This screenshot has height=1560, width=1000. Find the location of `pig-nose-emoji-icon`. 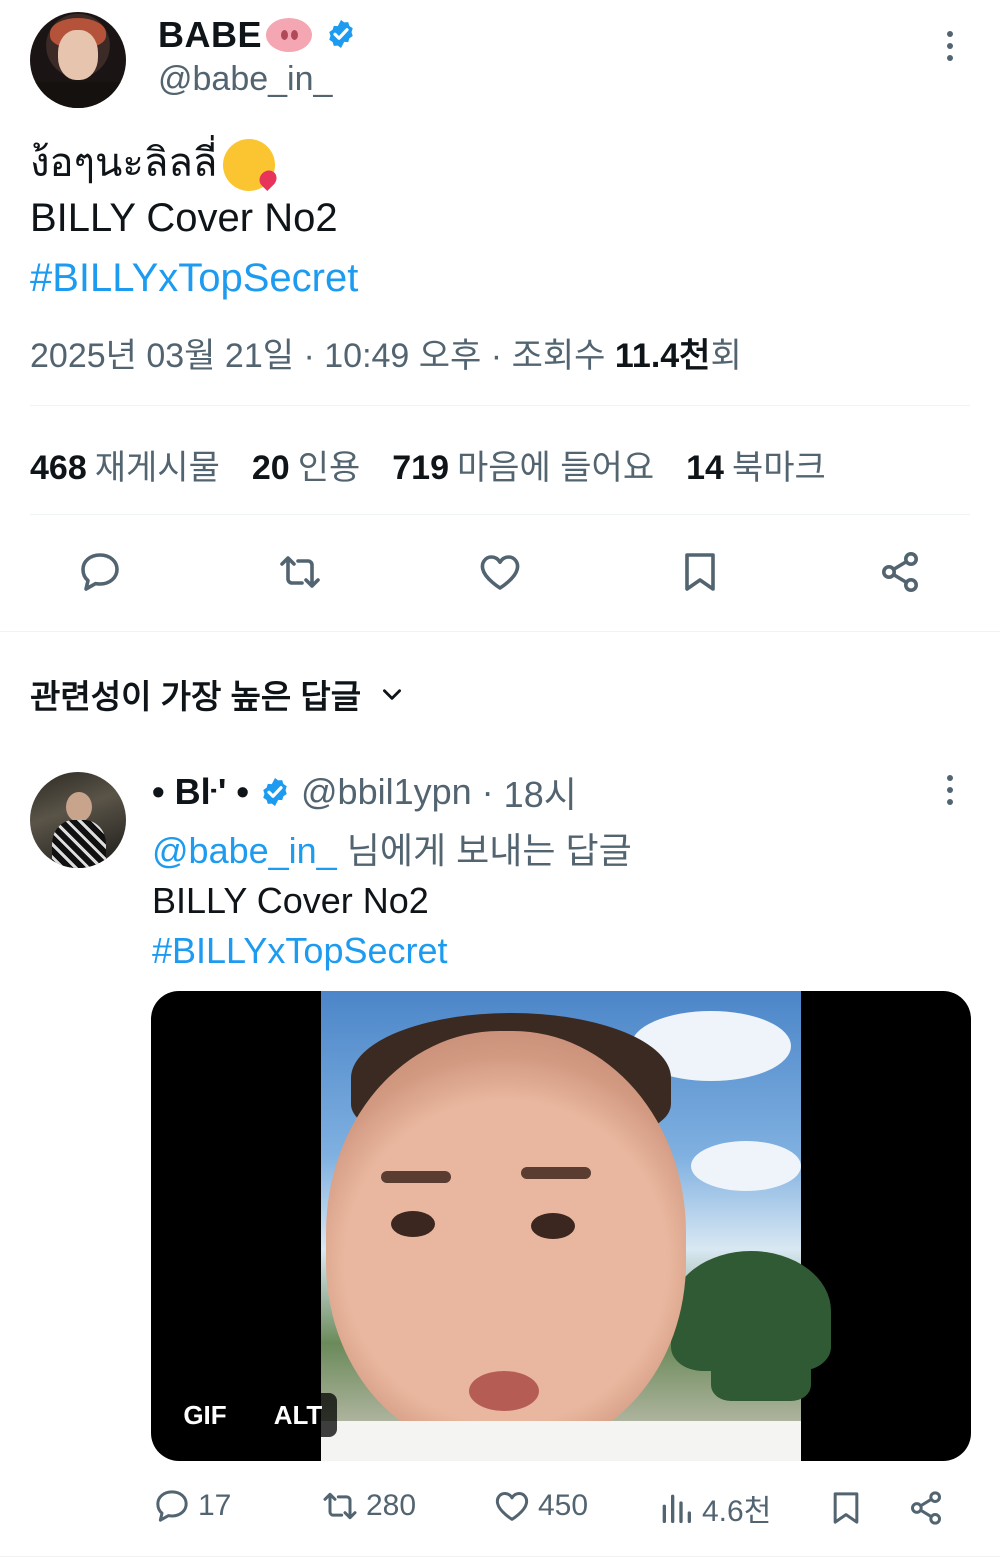

pig-nose-emoji-icon is located at coordinates (289, 35).